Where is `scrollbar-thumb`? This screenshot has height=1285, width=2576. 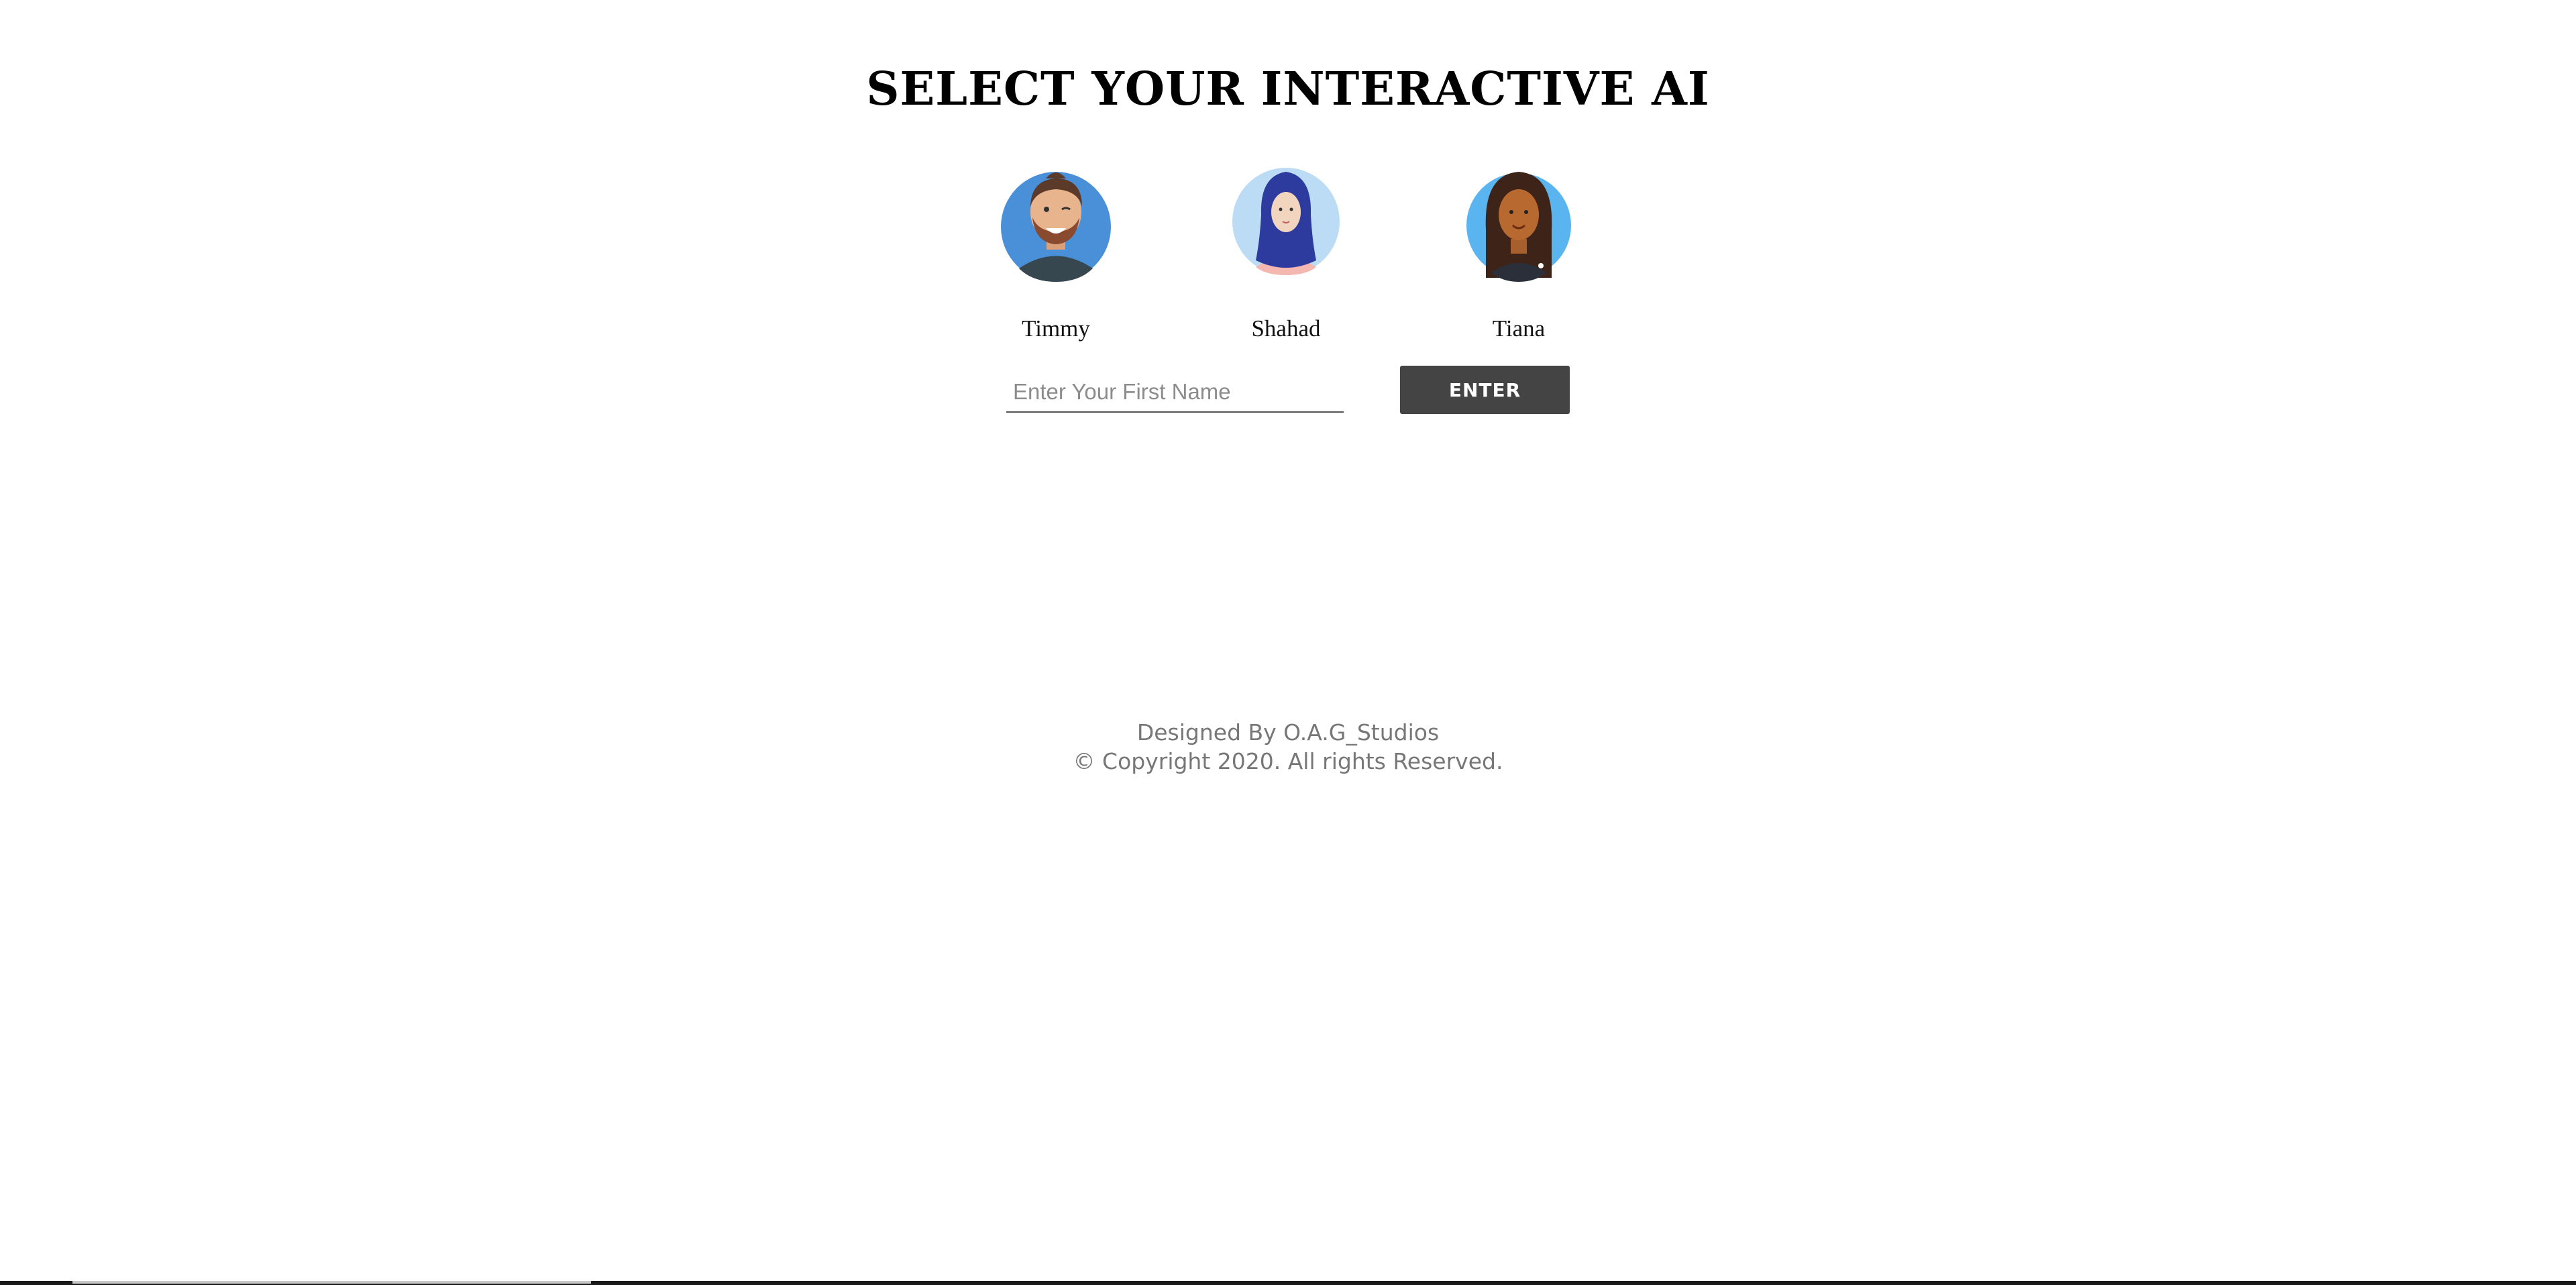 scrollbar-thumb is located at coordinates (331, 1282).